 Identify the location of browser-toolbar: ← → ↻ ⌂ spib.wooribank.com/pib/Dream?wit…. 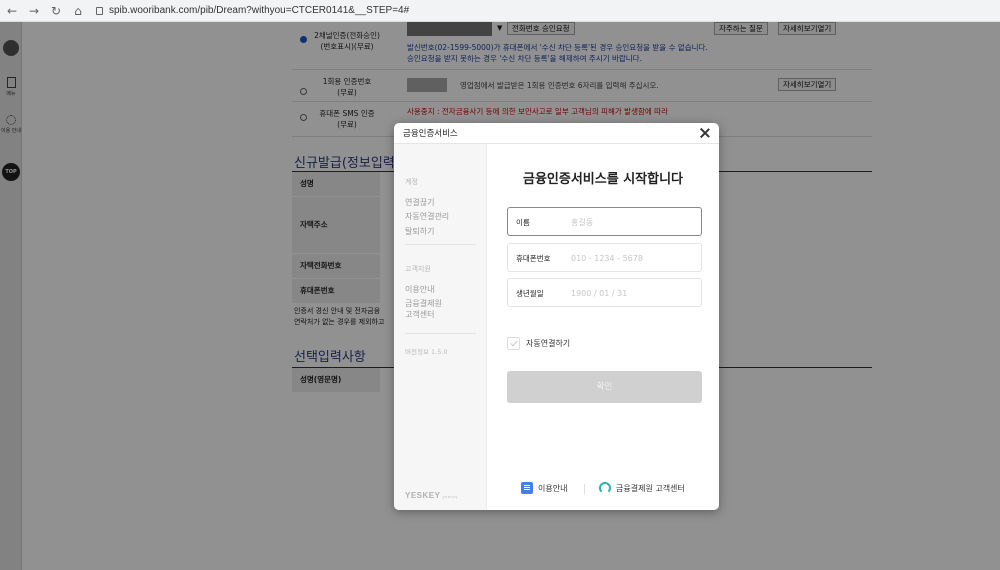
(500, 11).